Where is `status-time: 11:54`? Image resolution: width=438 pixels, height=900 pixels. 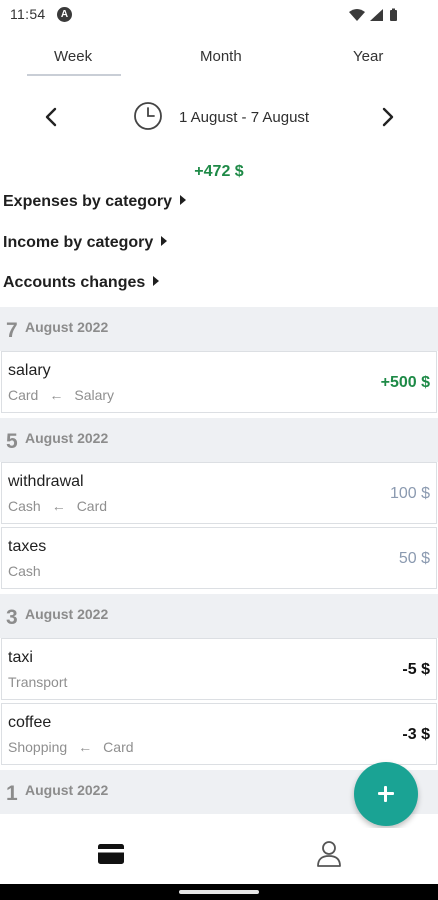
status-time: 11:54 is located at coordinates (28, 14).